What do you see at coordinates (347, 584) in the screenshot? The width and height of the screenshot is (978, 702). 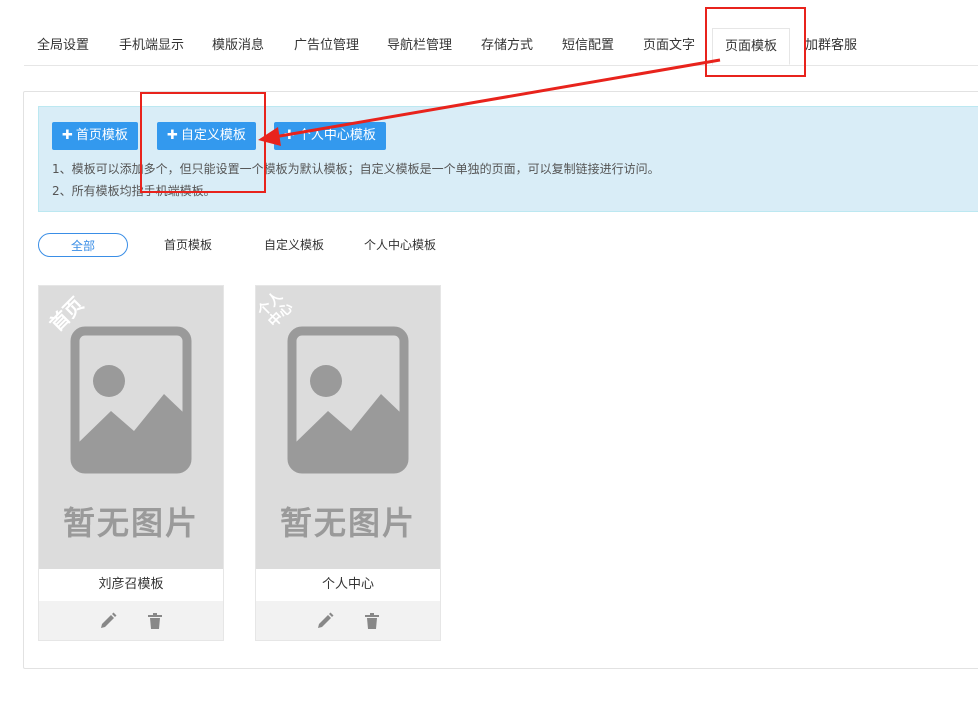 I see `template-name: 个人中心` at bounding box center [347, 584].